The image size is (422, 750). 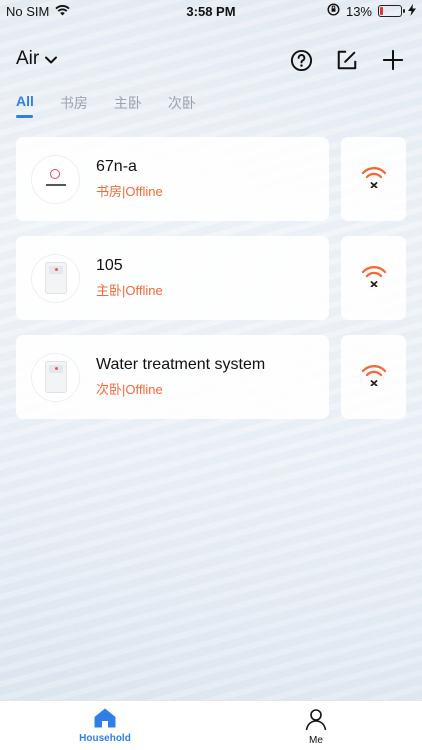 I want to click on charging-bolt-icon, so click(x=412, y=11).